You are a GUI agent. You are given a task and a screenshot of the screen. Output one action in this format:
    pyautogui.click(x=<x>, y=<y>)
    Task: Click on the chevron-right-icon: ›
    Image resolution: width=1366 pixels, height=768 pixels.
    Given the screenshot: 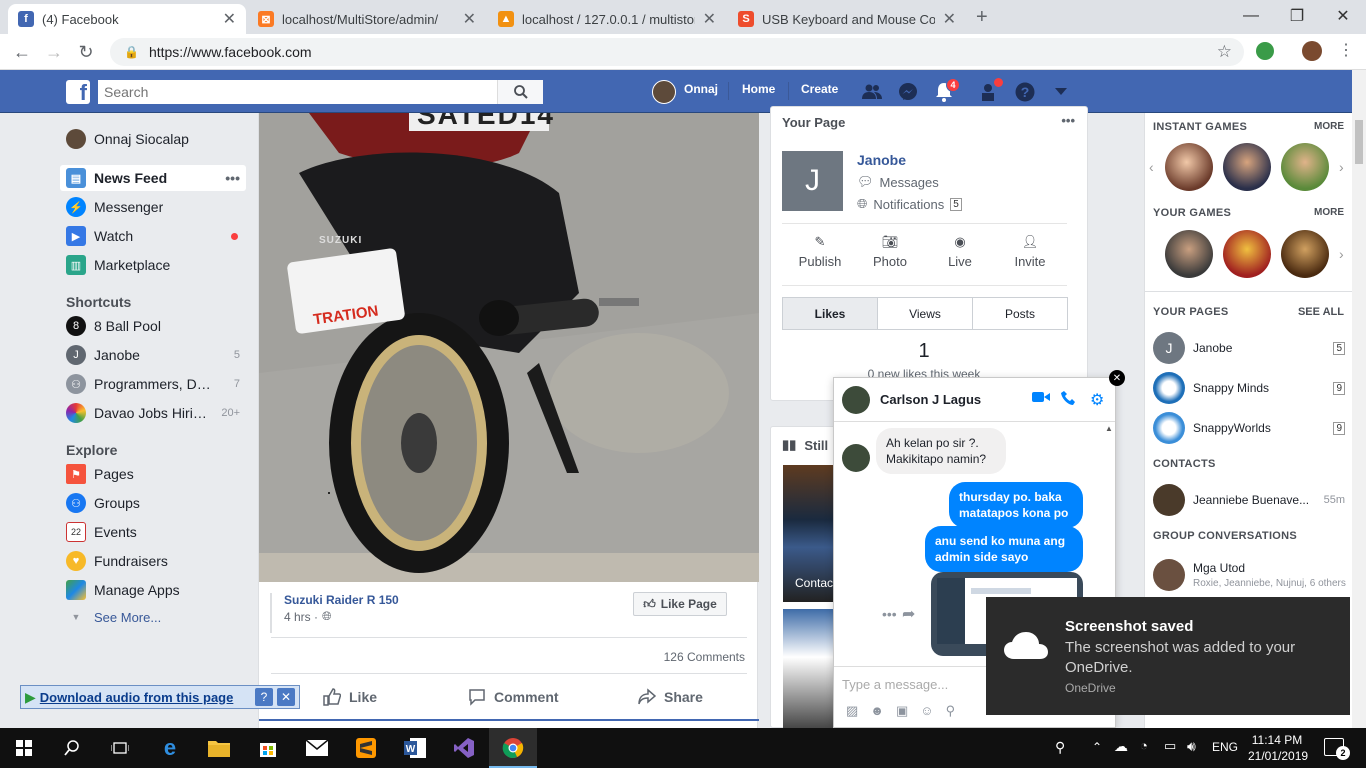 What is the action you would take?
    pyautogui.click(x=1341, y=254)
    